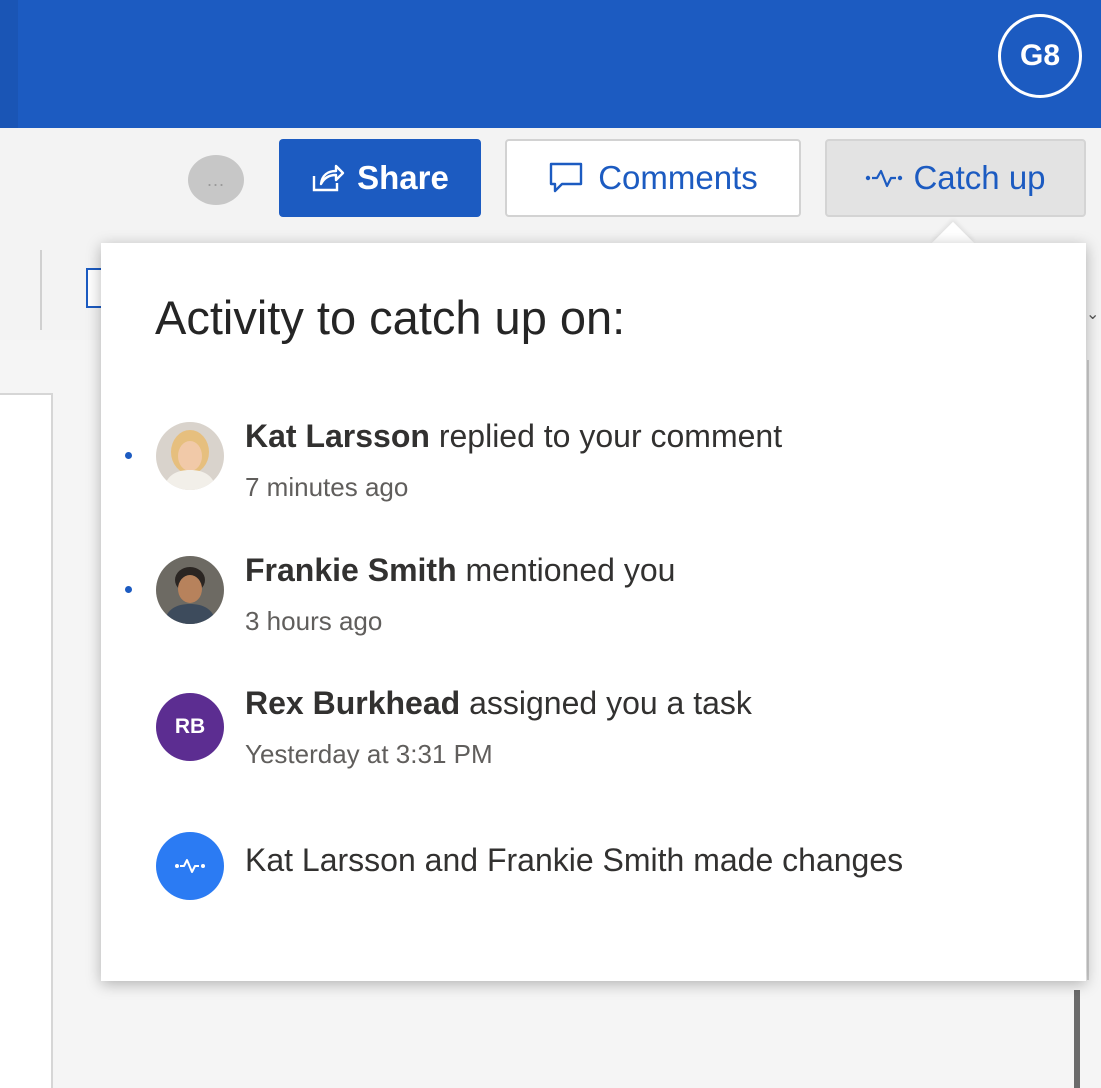  What do you see at coordinates (566, 177) in the screenshot?
I see `comment-icon` at bounding box center [566, 177].